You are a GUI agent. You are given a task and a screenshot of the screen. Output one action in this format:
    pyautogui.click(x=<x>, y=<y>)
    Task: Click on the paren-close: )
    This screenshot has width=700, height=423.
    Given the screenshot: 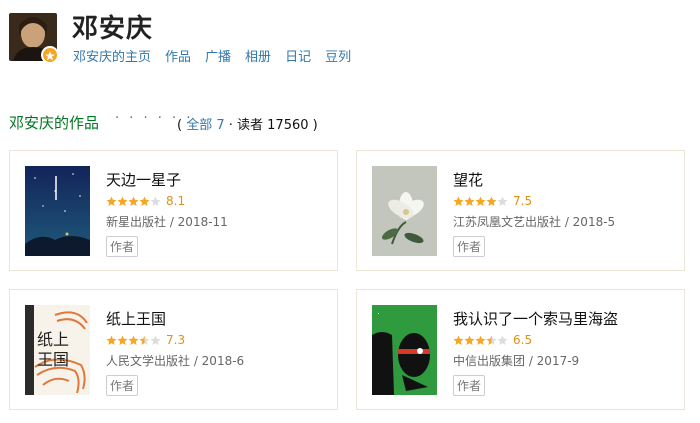 What is the action you would take?
    pyautogui.click(x=313, y=125)
    